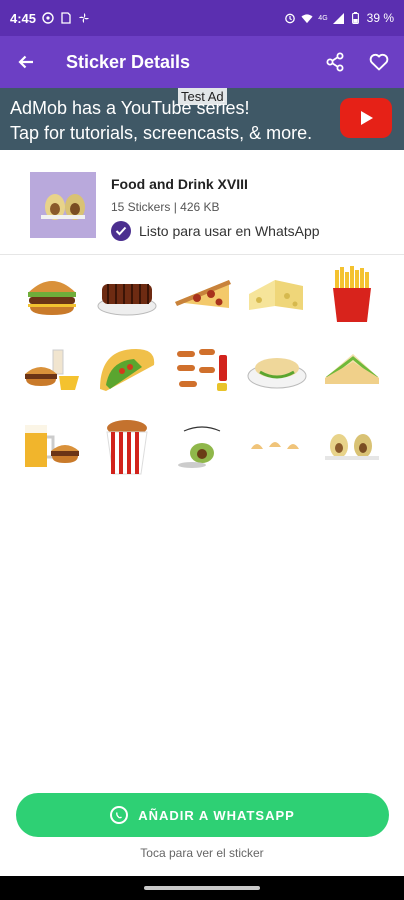 The height and width of the screenshot is (900, 404). I want to click on app-bar-actions, so click(360, 62).